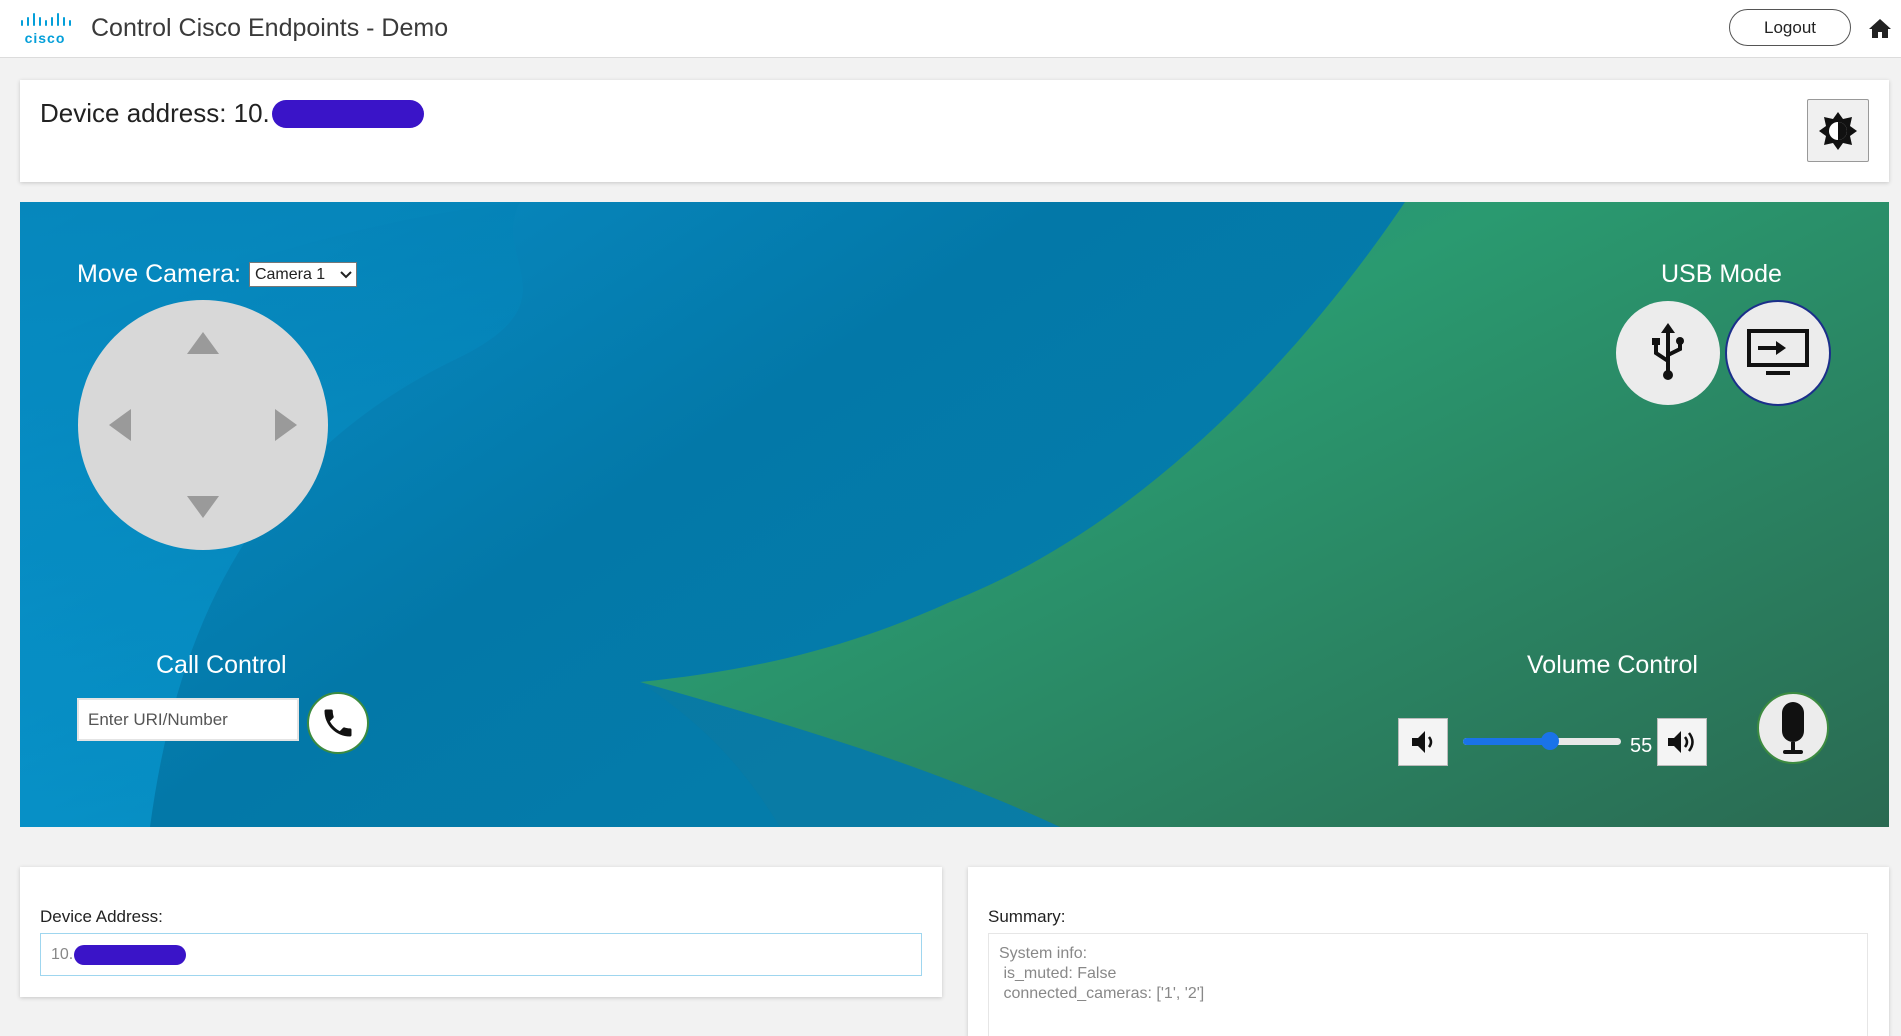  I want to click on volume-control-title: Volume Control, so click(1612, 665).